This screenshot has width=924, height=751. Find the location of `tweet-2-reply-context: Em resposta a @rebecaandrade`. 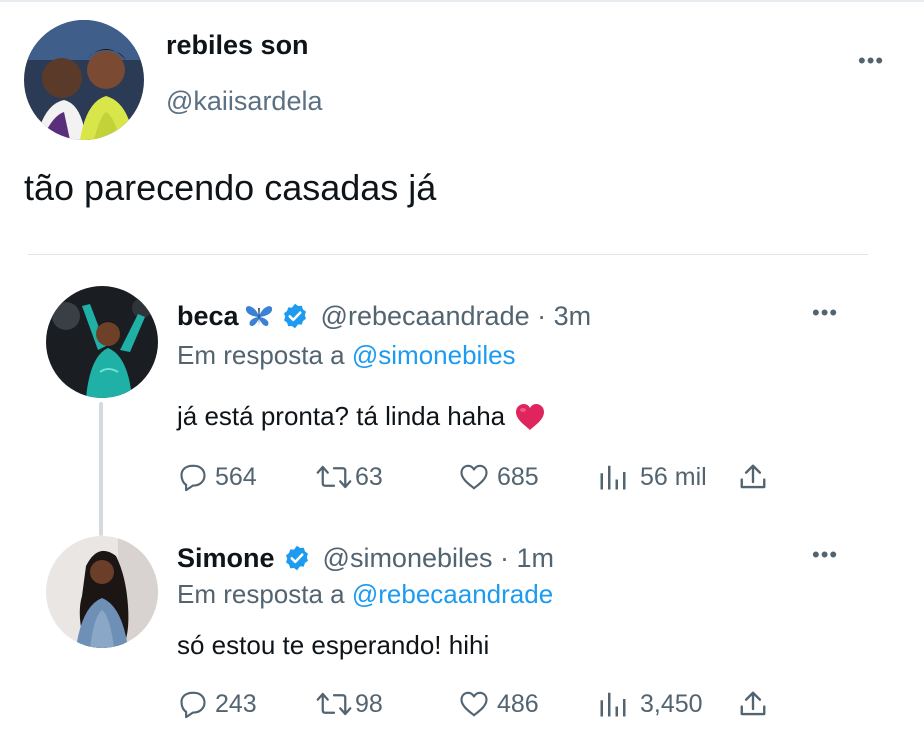

tweet-2-reply-context: Em resposta a @rebecaandrade is located at coordinates (365, 594).